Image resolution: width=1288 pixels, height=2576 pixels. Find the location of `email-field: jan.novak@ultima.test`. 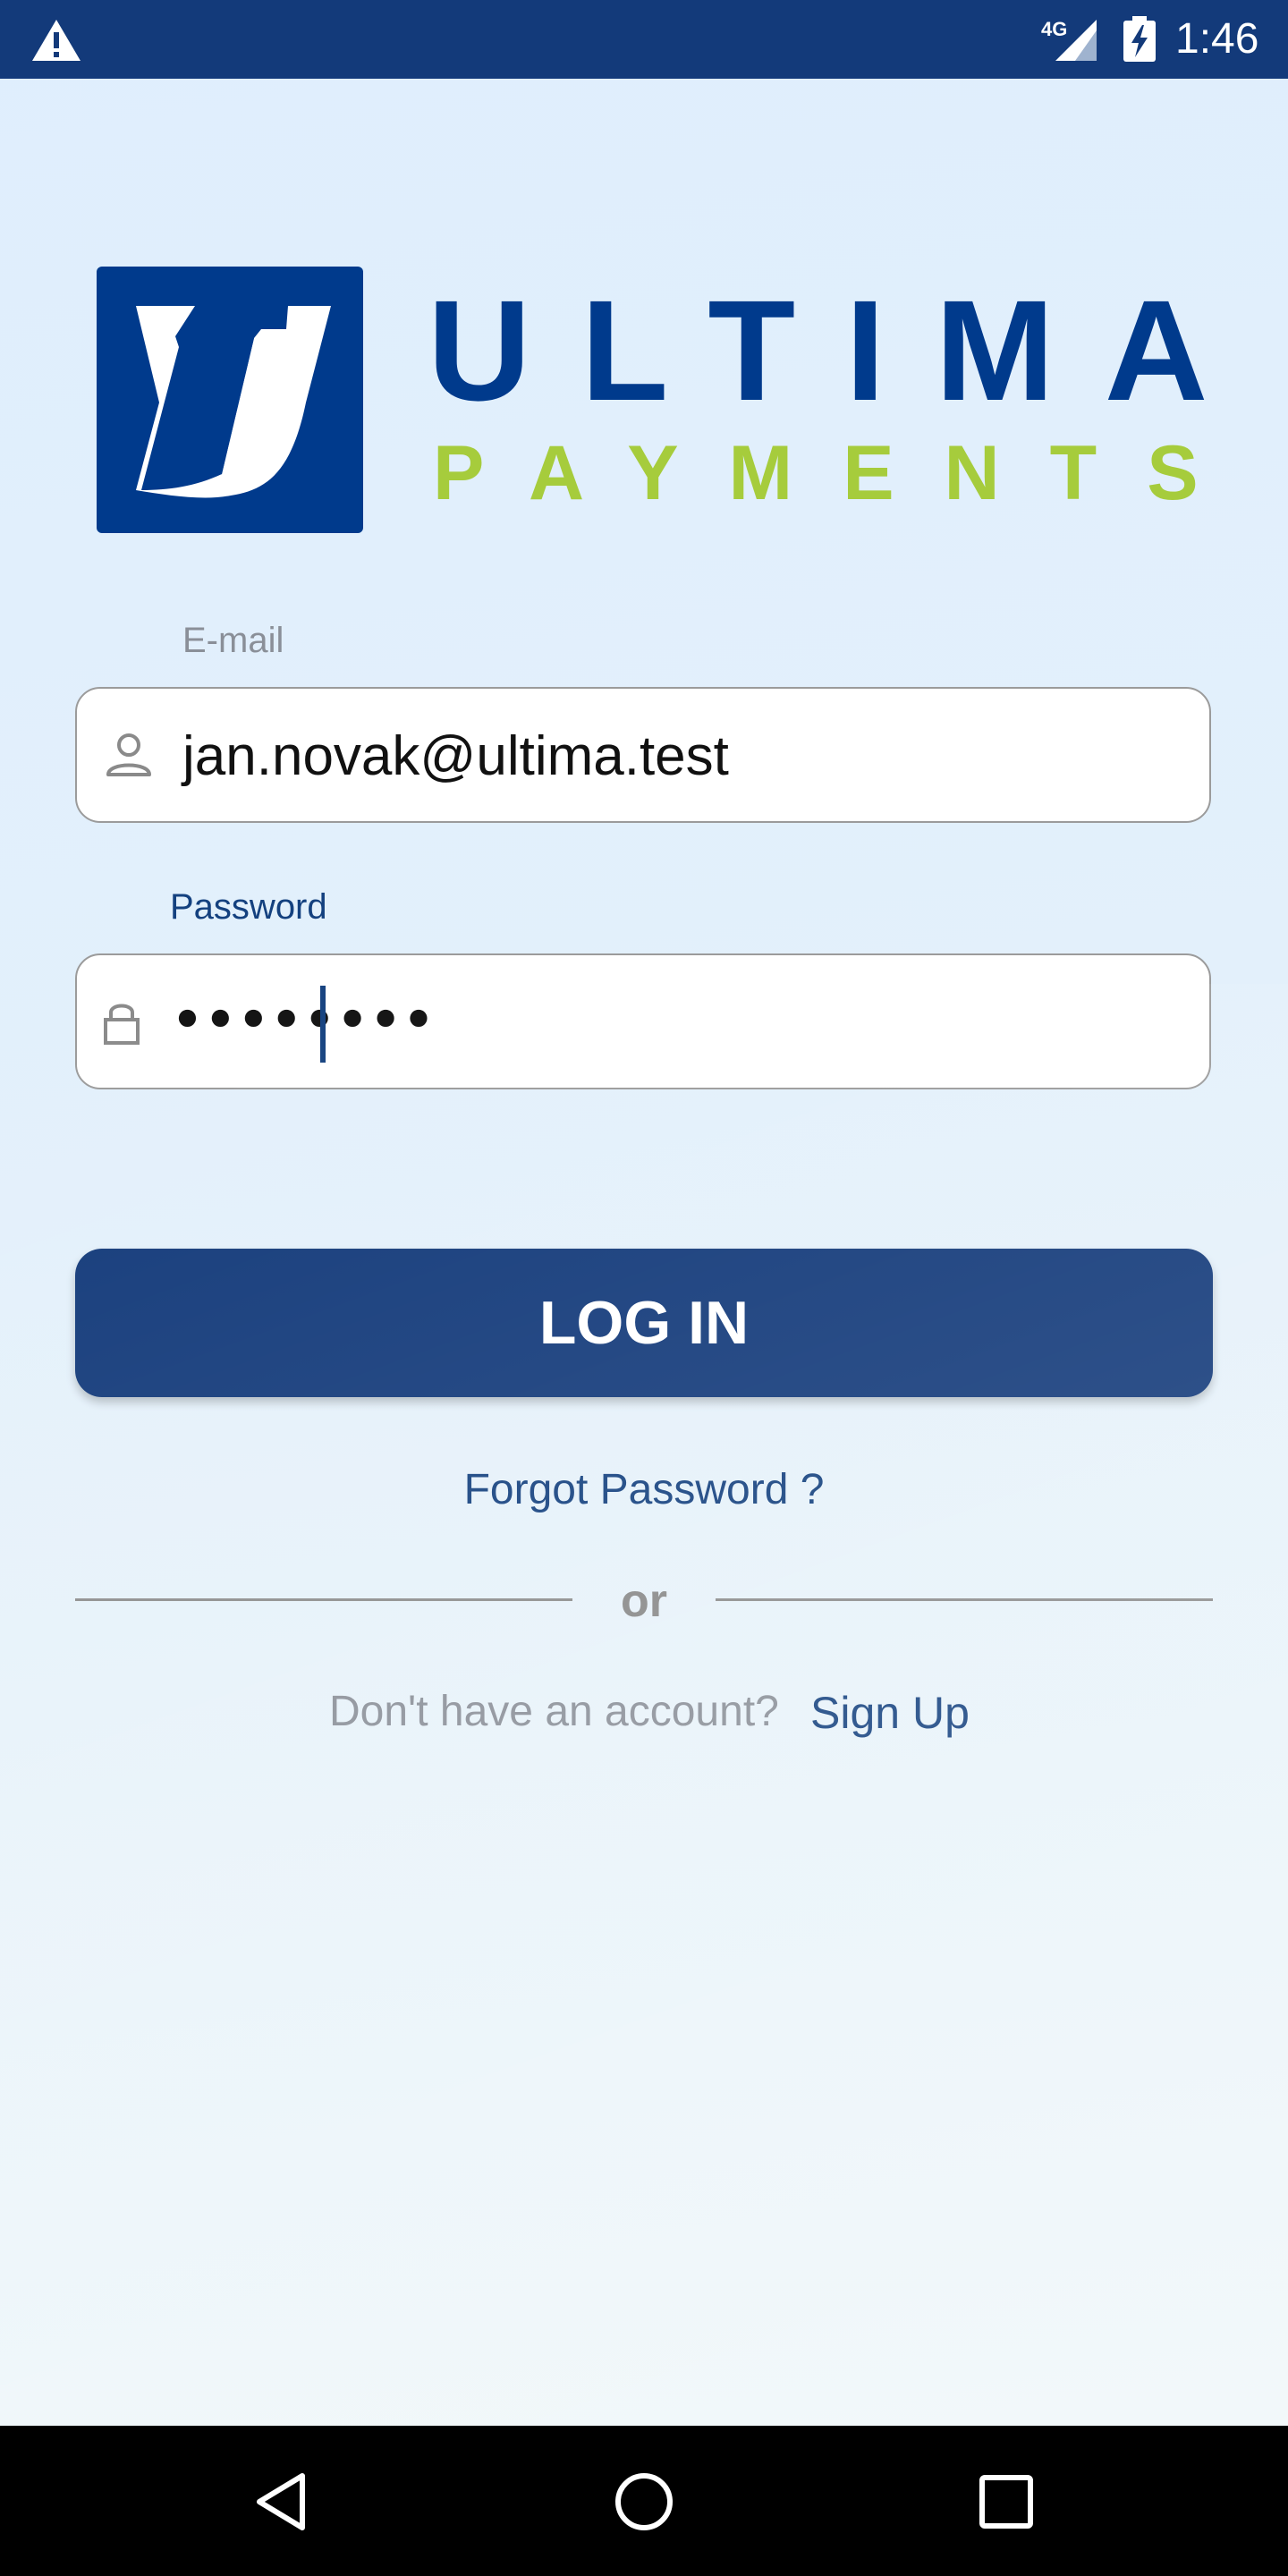

email-field: jan.novak@ultima.test is located at coordinates (643, 755).